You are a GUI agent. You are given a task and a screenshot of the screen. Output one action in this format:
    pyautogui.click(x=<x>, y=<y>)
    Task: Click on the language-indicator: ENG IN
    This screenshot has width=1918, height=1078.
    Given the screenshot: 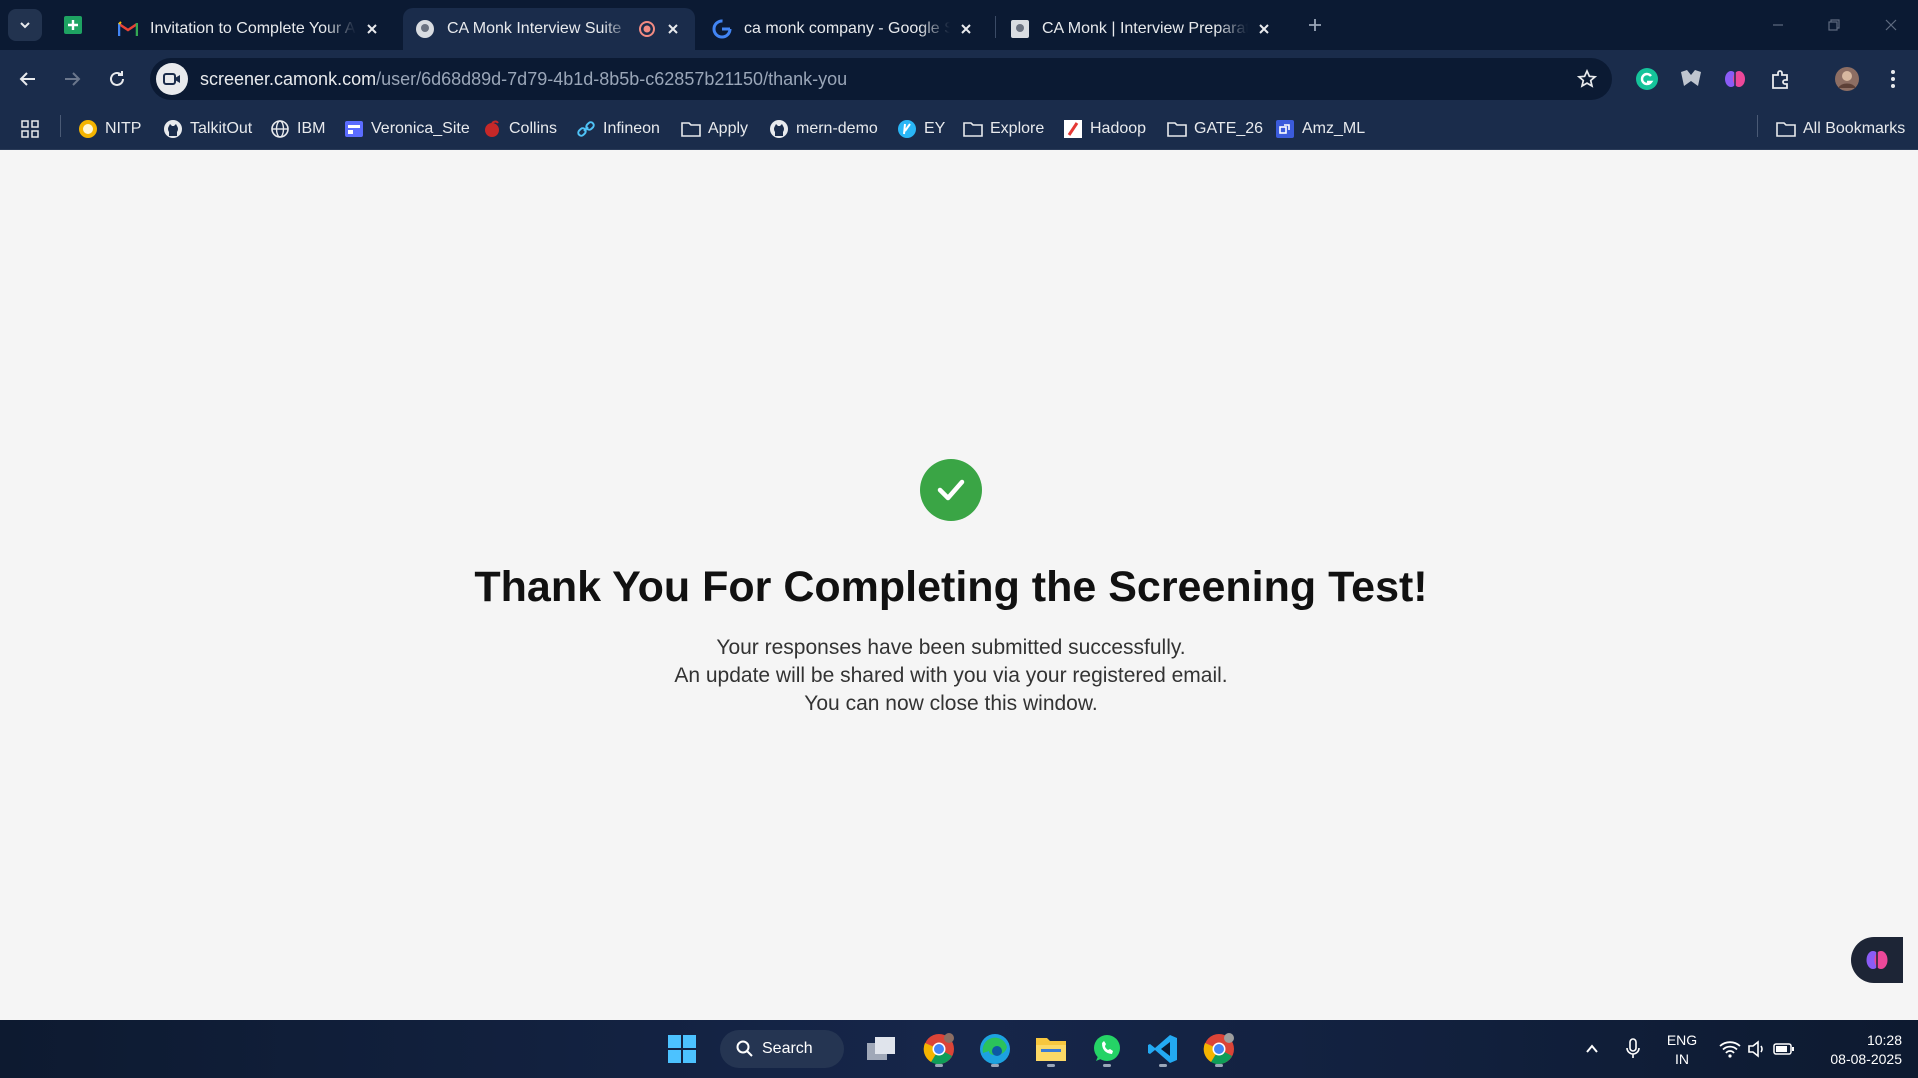 What is the action you would take?
    pyautogui.click(x=1682, y=1050)
    